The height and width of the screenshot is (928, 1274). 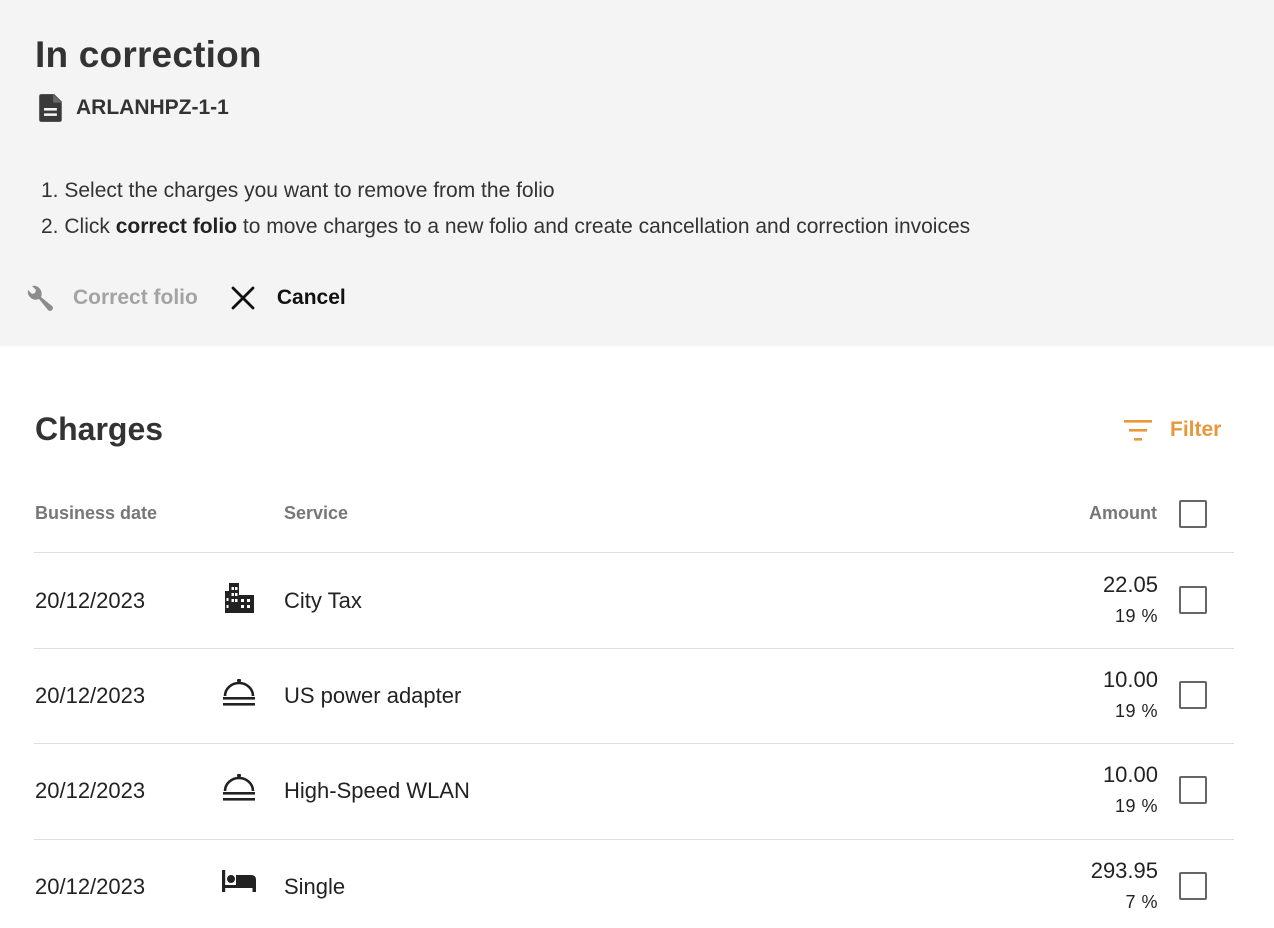 I want to click on column-header-amount: Amount, so click(x=1123, y=513).